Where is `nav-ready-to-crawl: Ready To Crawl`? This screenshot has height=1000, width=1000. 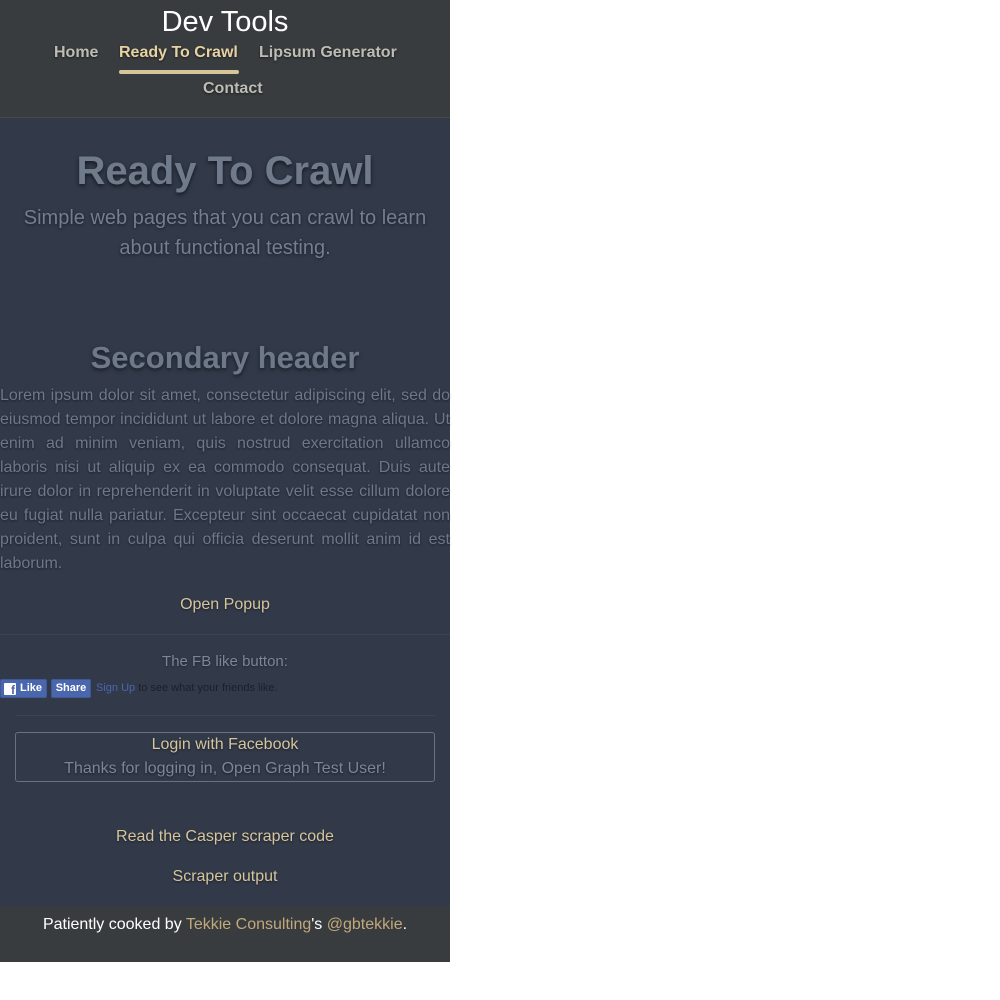 nav-ready-to-crawl: Ready To Crawl is located at coordinates (178, 53).